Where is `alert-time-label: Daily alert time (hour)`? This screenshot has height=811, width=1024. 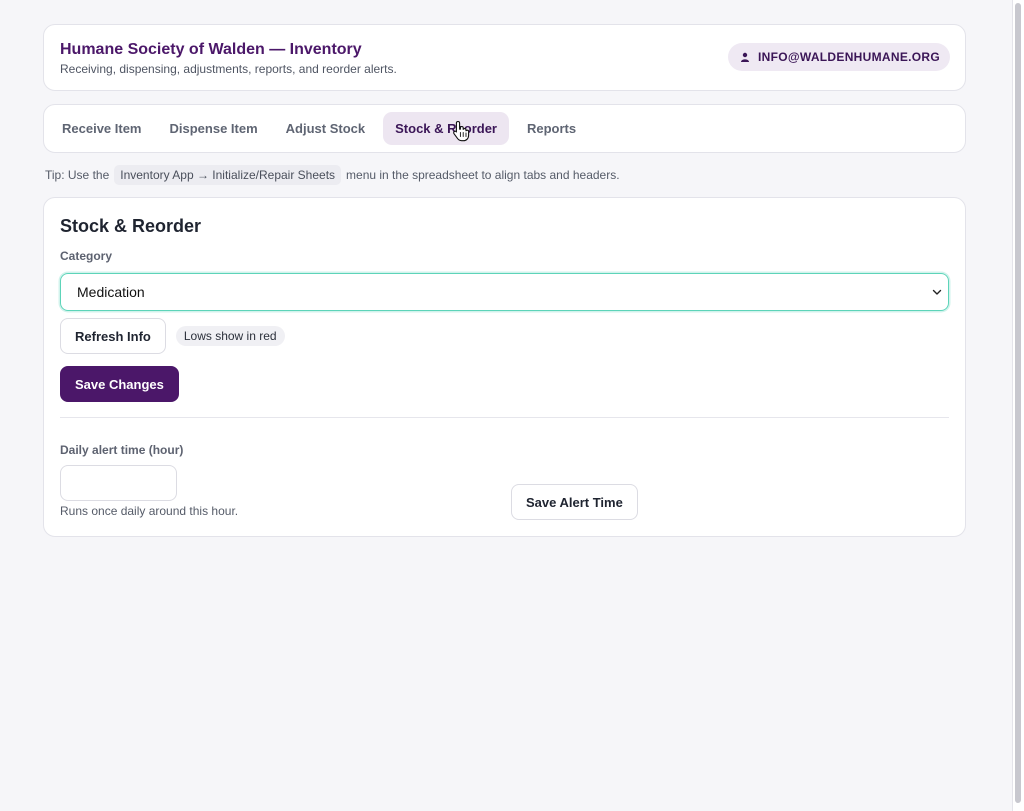
alert-time-label: Daily alert time (hour) is located at coordinates (122, 450).